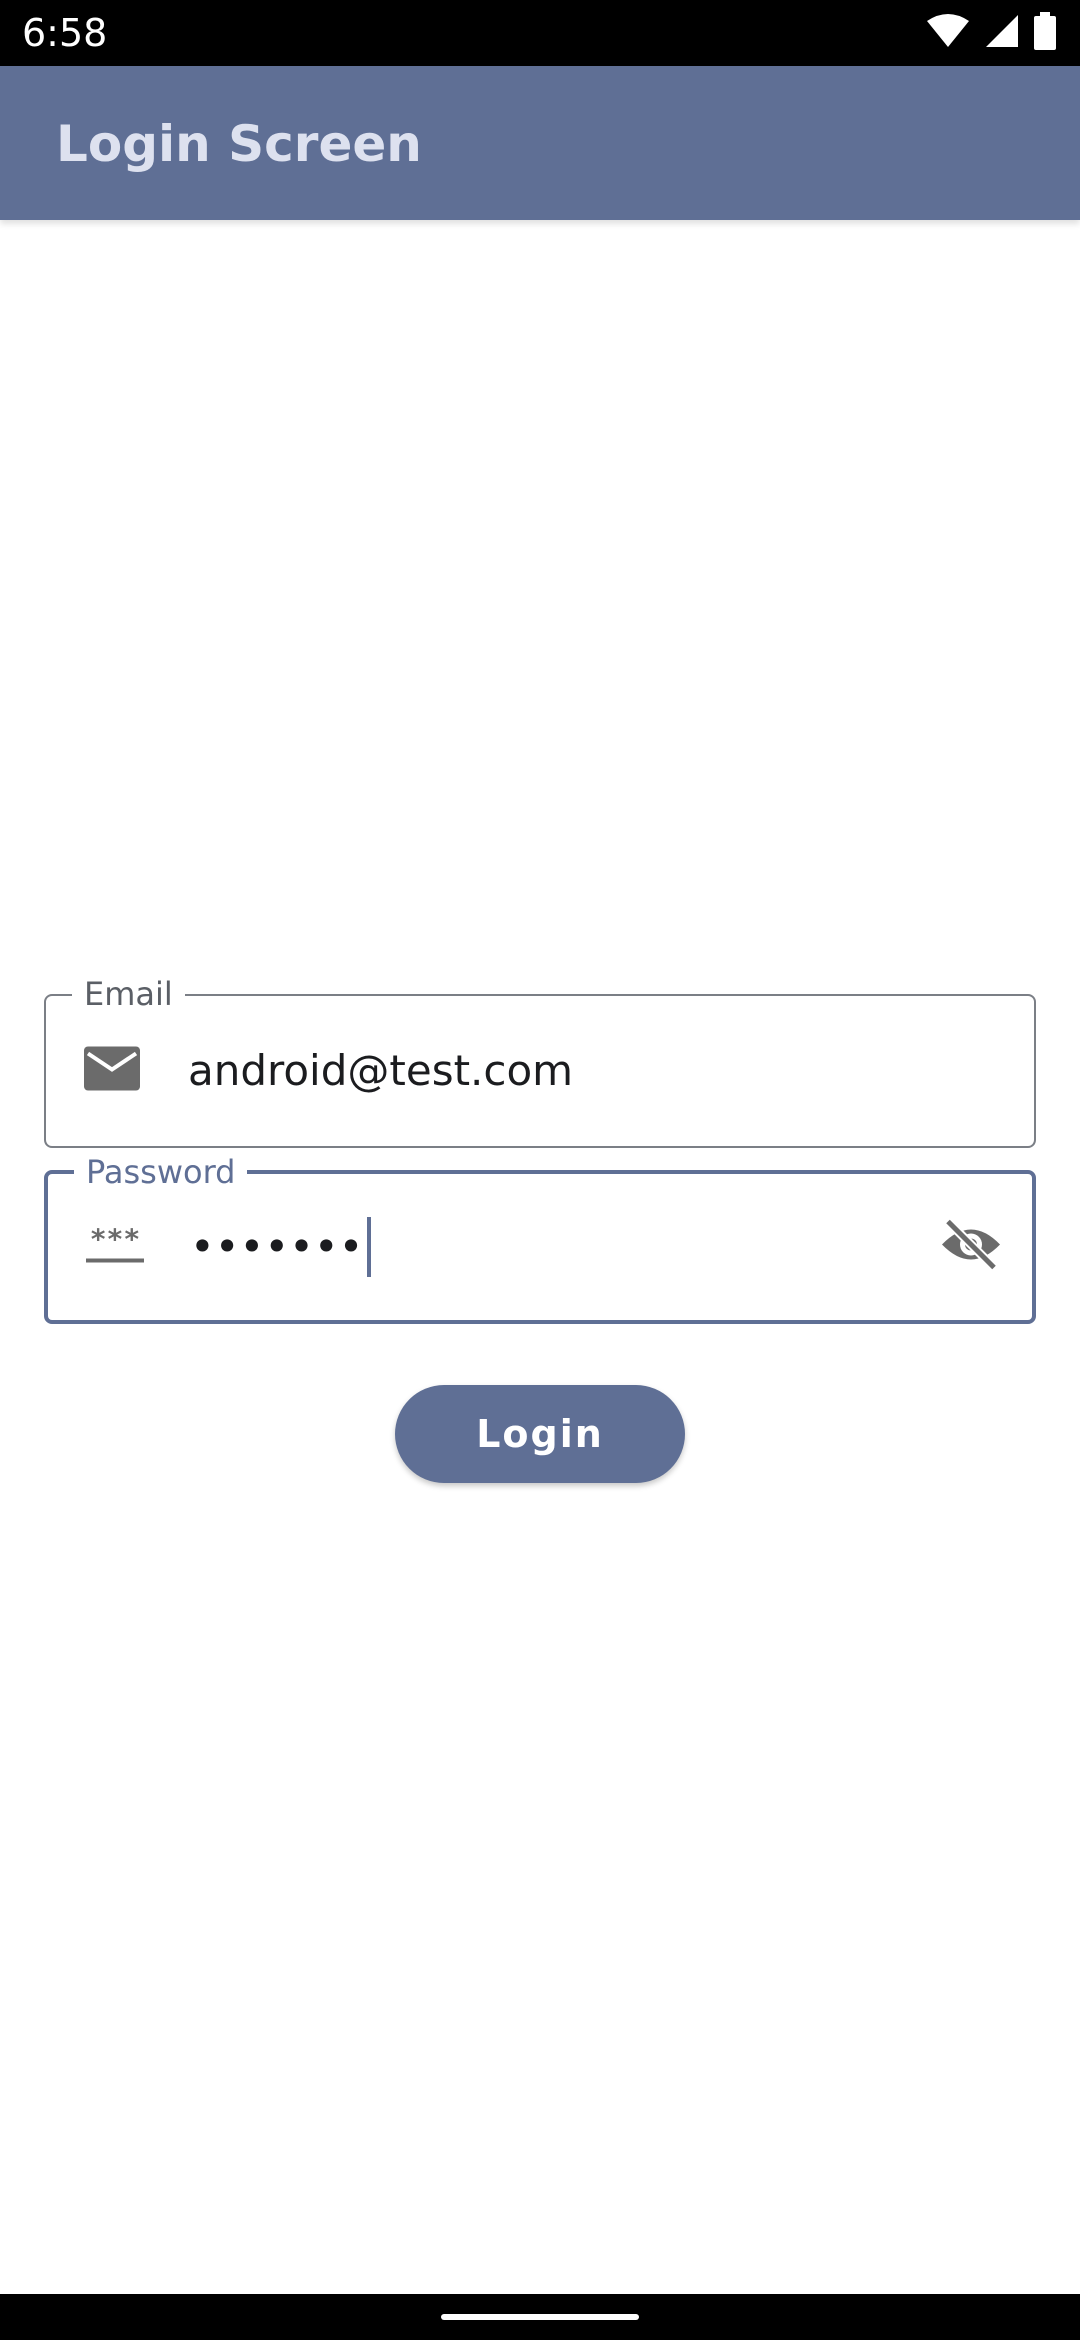  I want to click on login-button: Login, so click(540, 1434).